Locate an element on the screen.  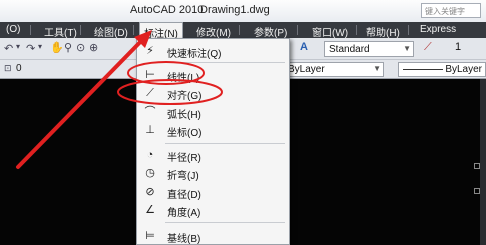
search-placeholder: 键入关键字 is located at coordinates (445, 11).